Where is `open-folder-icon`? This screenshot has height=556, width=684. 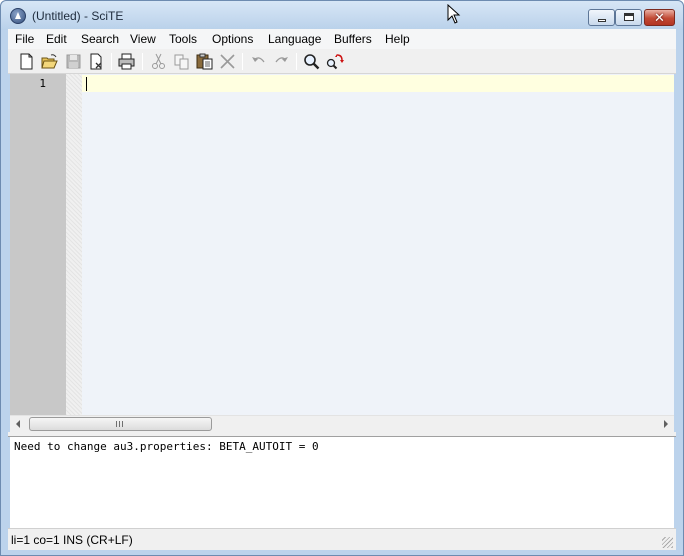 open-folder-icon is located at coordinates (49, 61).